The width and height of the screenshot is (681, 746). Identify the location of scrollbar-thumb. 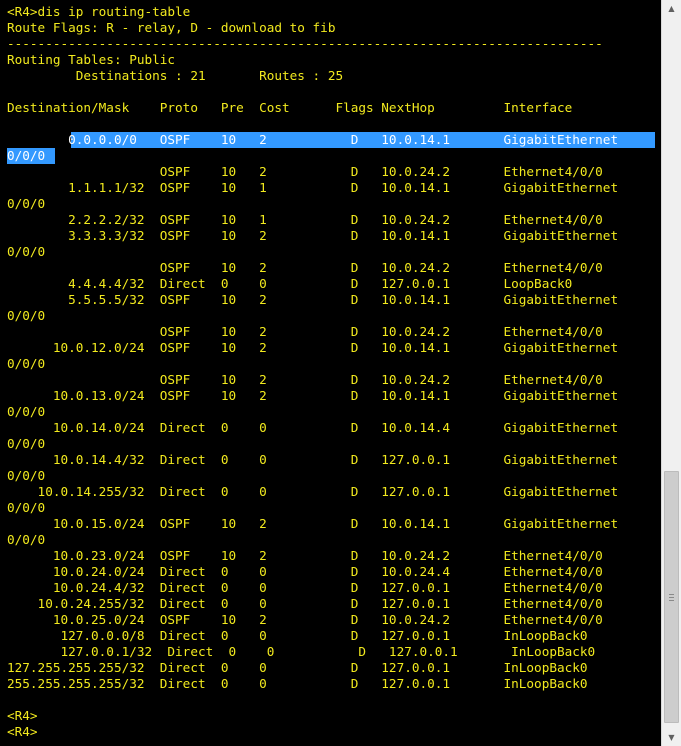
(671, 597).